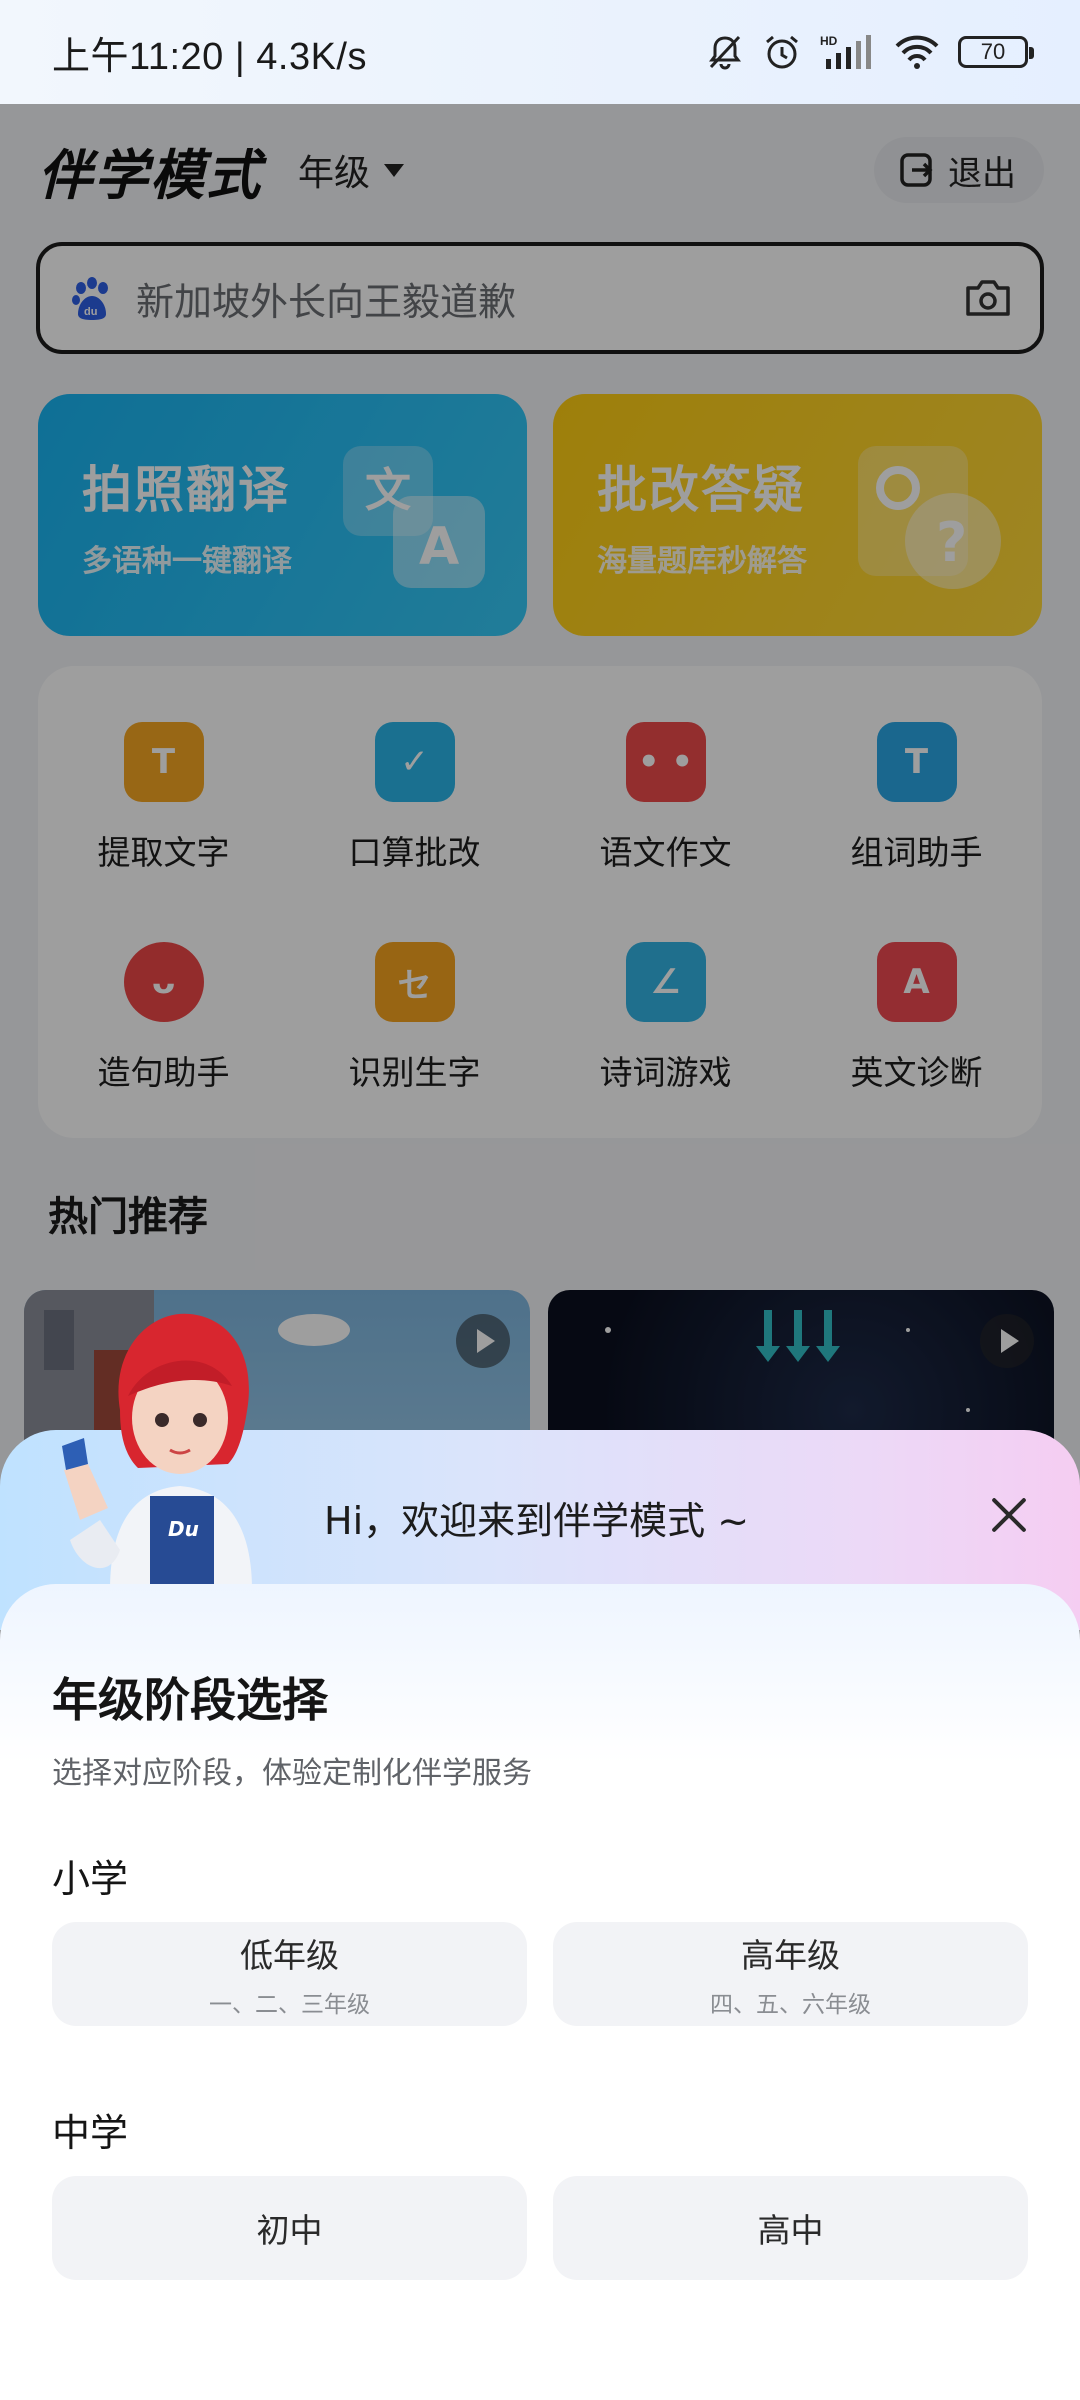 The height and width of the screenshot is (2400, 1080). I want to click on status-bar: 上午11:20 | 4.3K/s HD 70, so click(540, 52).